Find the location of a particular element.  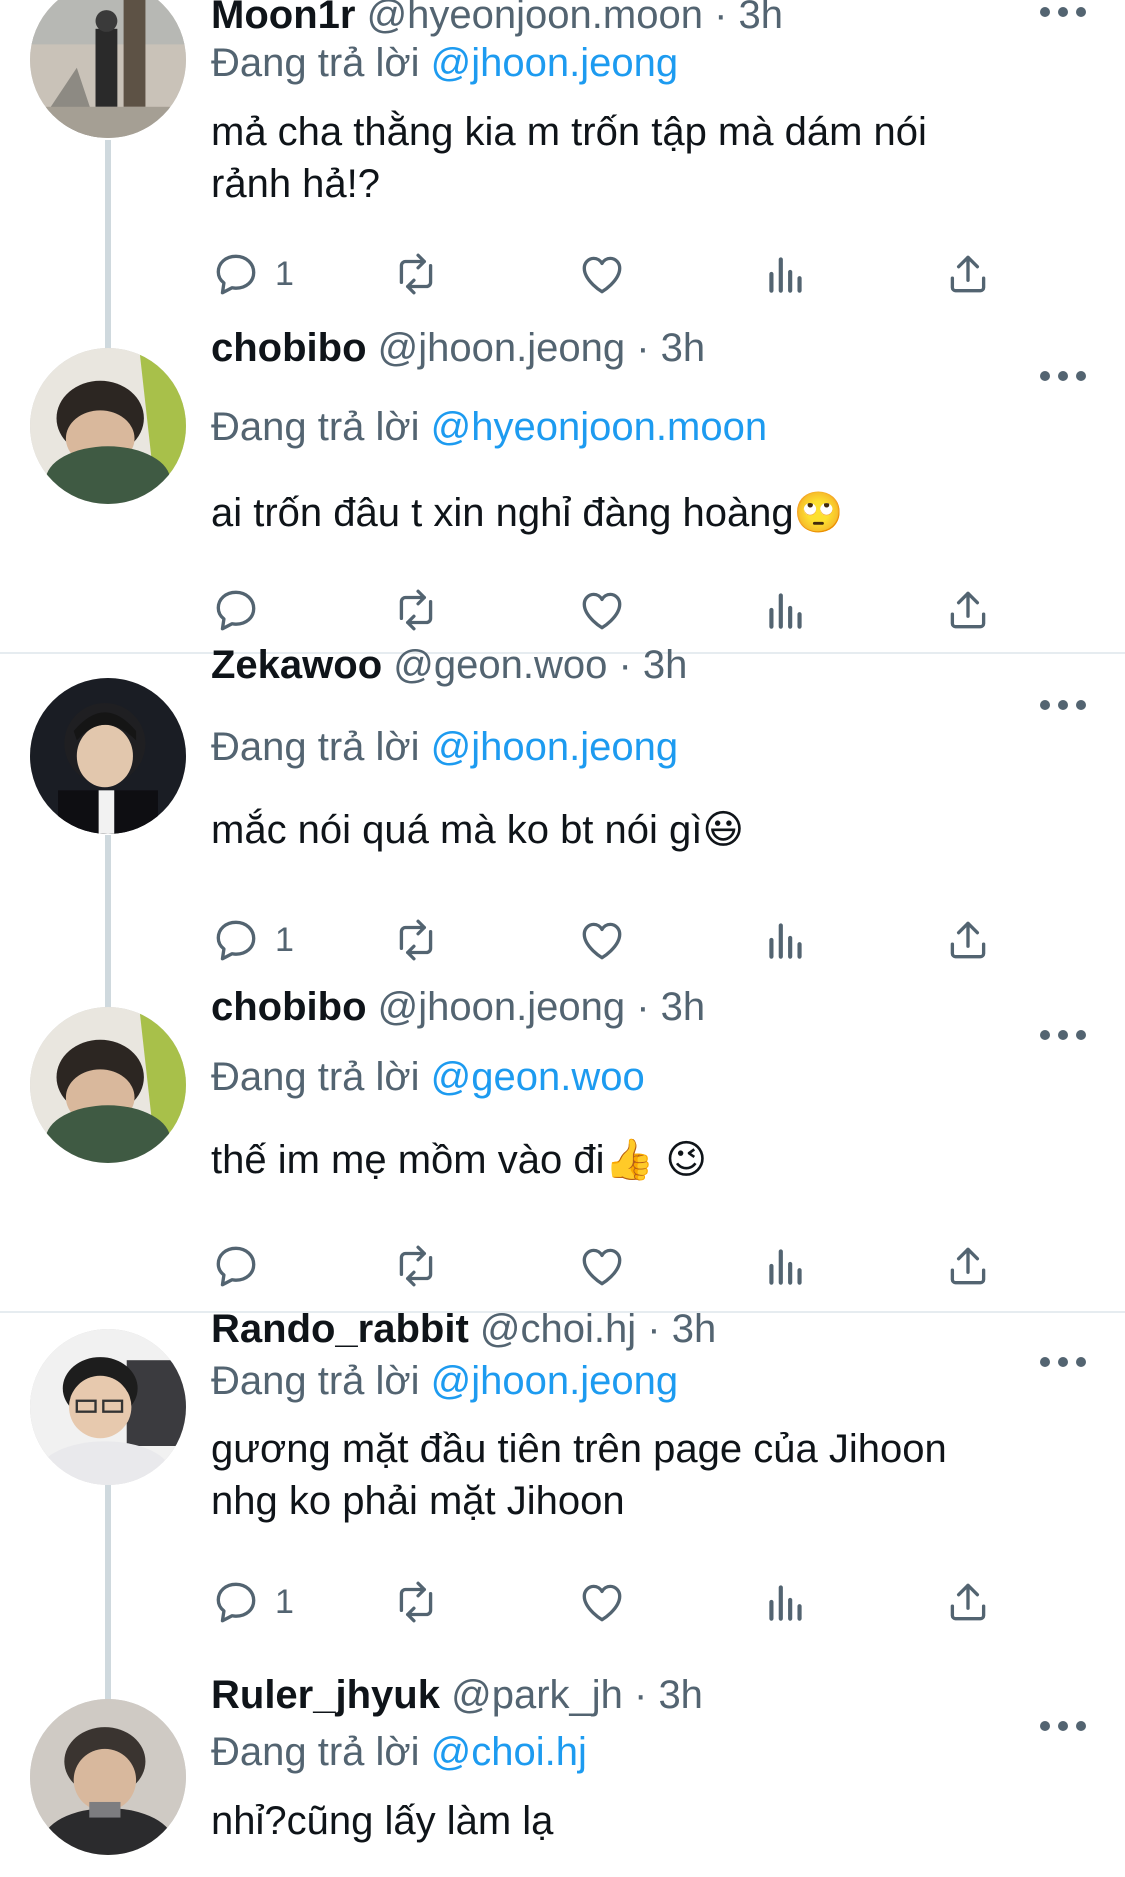

handle-time: @choi.hj · 3h is located at coordinates (598, 1329).